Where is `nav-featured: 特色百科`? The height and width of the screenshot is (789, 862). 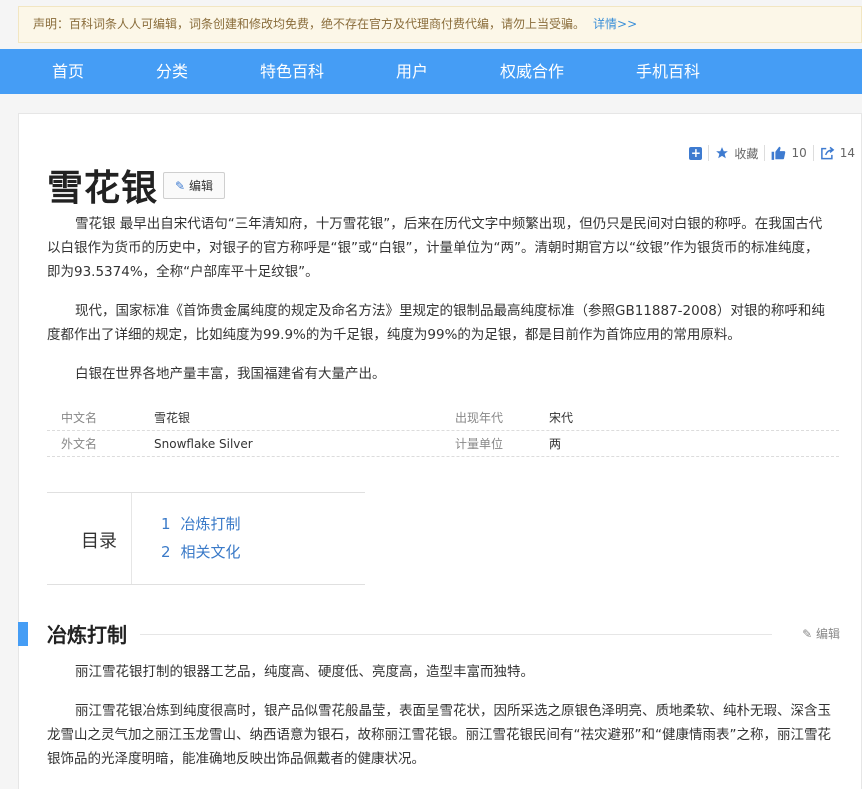 nav-featured: 特色百科 is located at coordinates (292, 71).